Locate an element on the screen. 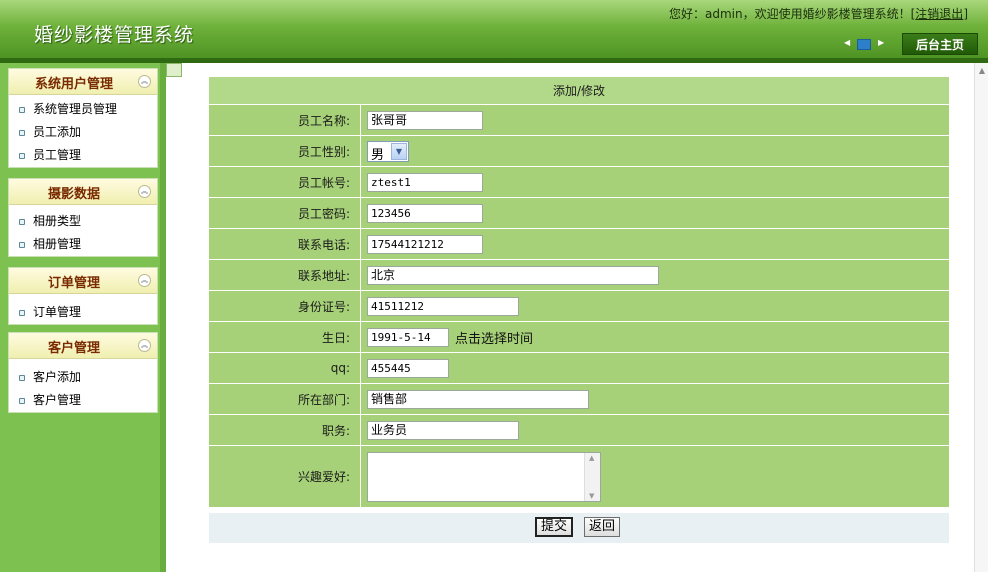 The image size is (988, 572). sidebar-item-staff-manage: 员工管理 is located at coordinates (83, 155).